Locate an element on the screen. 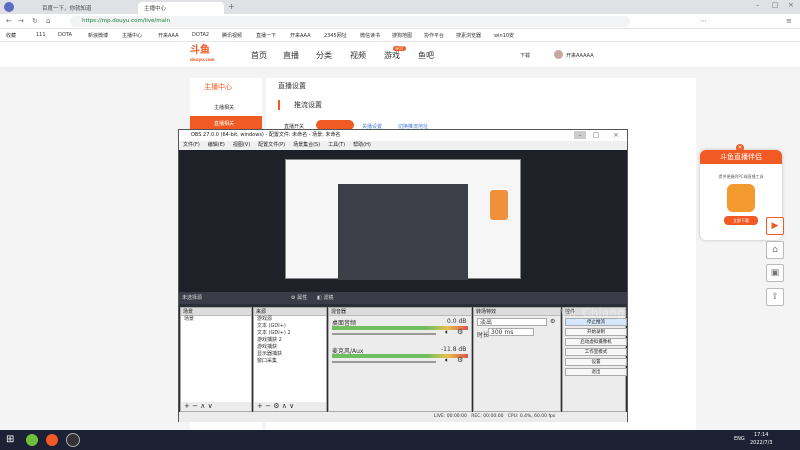  clock-time: 17:14 is located at coordinates (761, 435).